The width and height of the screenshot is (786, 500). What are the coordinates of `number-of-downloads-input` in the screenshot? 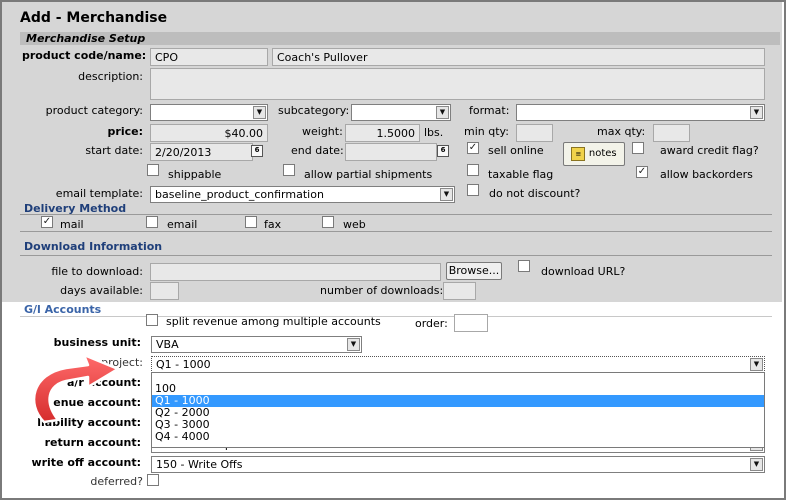 It's located at (459, 291).